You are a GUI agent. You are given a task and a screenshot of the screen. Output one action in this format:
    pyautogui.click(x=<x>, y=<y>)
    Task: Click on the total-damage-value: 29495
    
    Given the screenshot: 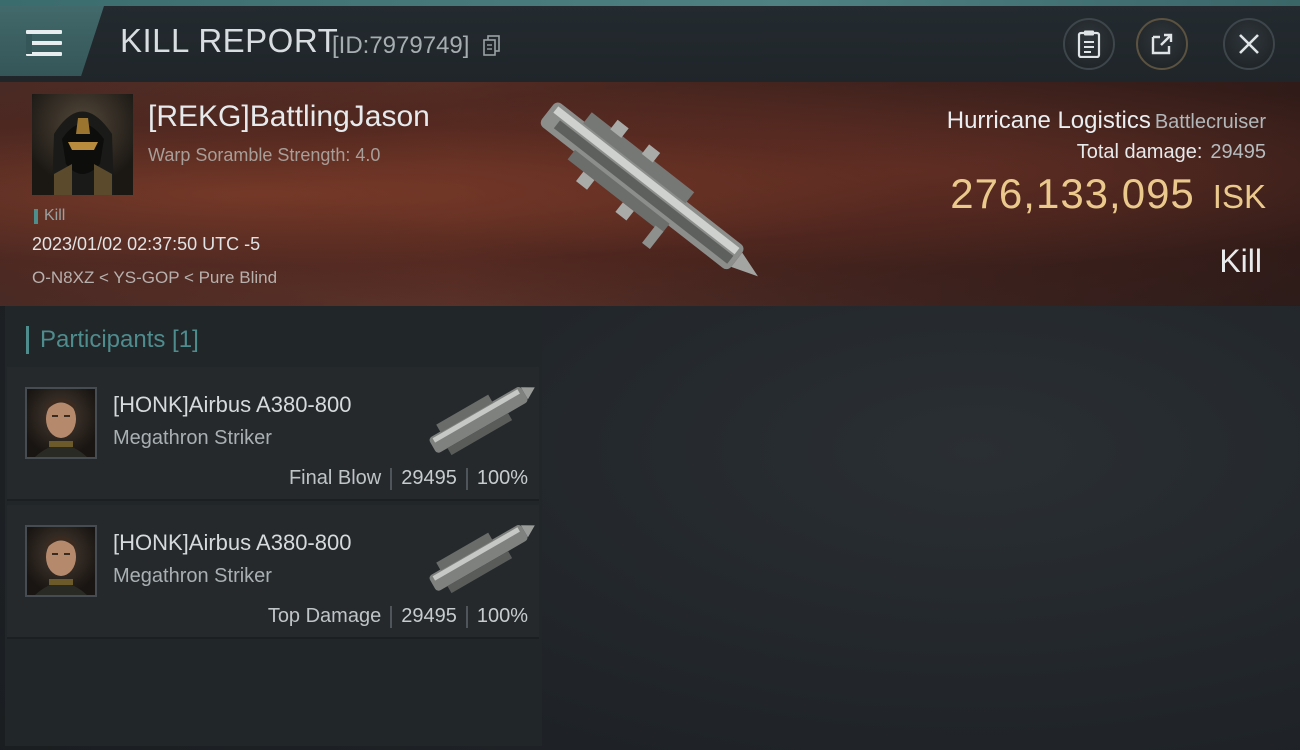 What is the action you would take?
    pyautogui.click(x=1238, y=152)
    